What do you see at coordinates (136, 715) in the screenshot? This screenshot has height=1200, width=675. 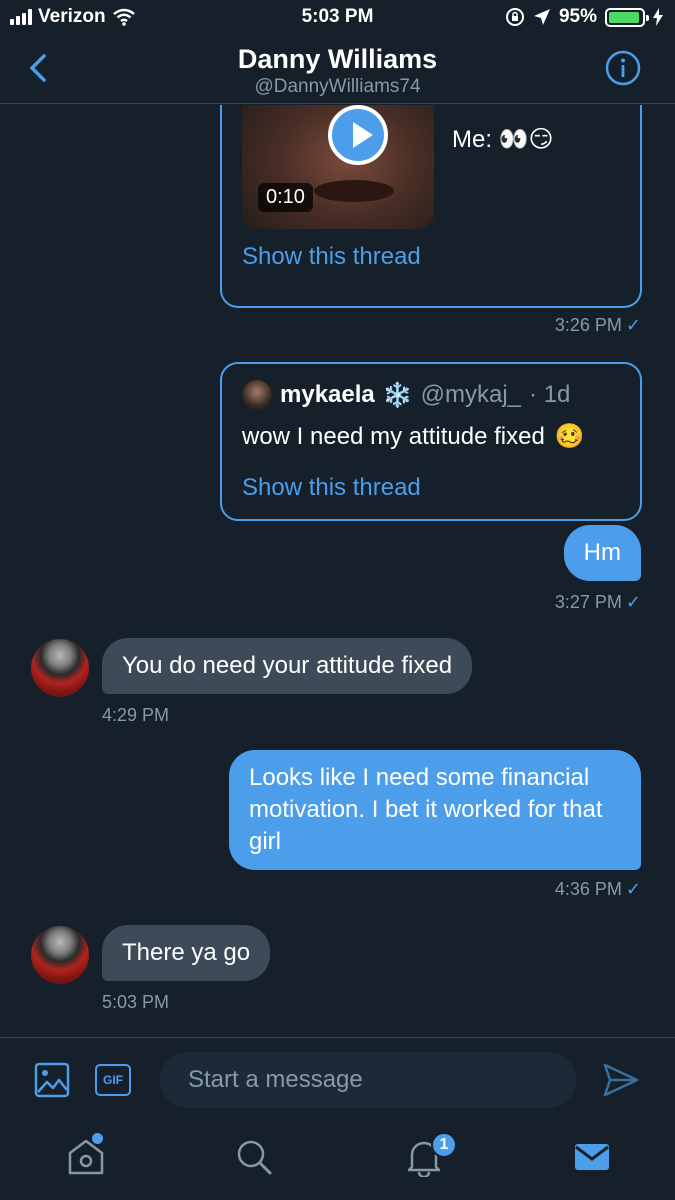 I see `message-timestamp: 4:29 PM` at bounding box center [136, 715].